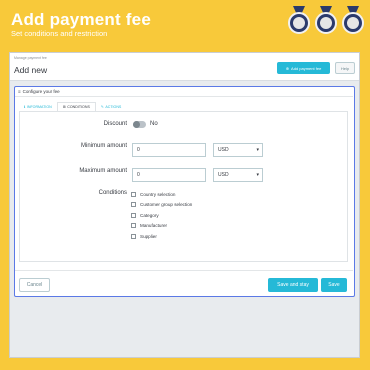 Image resolution: width=370 pixels, height=370 pixels. Describe the element at coordinates (184, 283) in the screenshot. I see `card-footer: Cancel Save and stay Save` at that location.